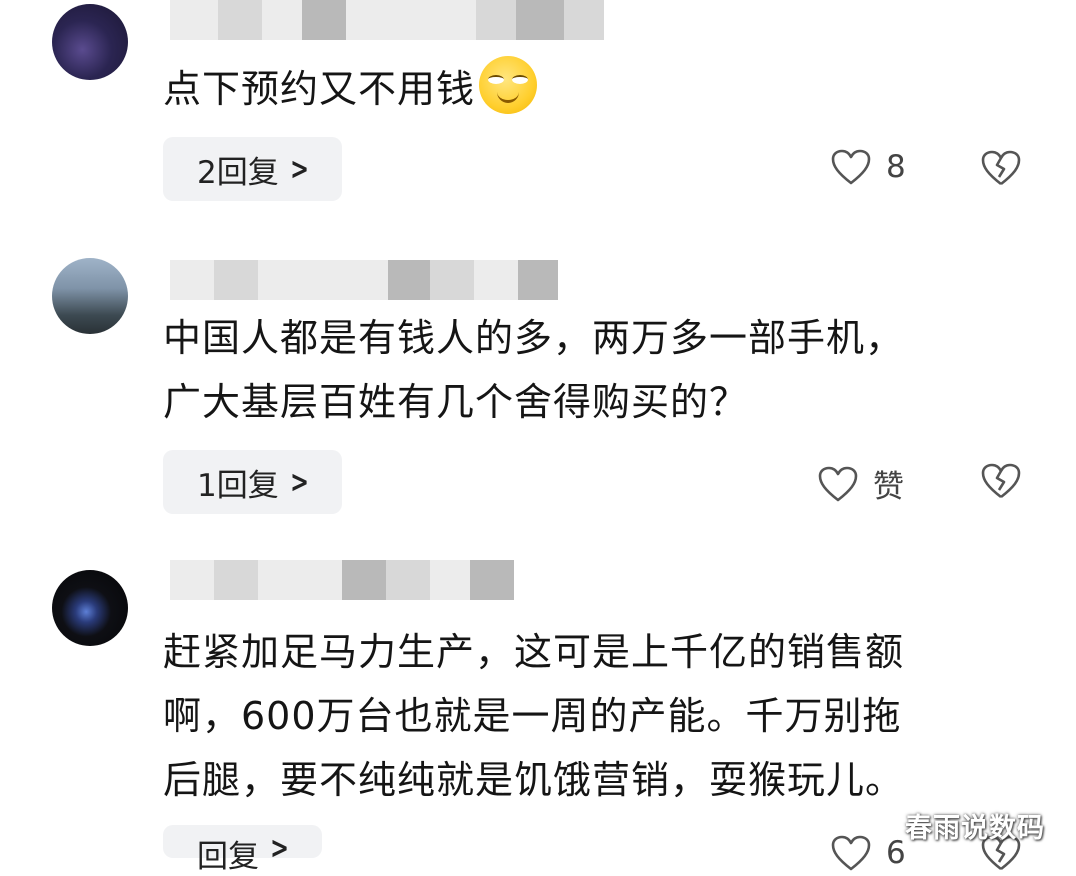 This screenshot has height=876, width=1076. What do you see at coordinates (279, 848) in the screenshot?
I see `chevron-right-icon: >` at bounding box center [279, 848].